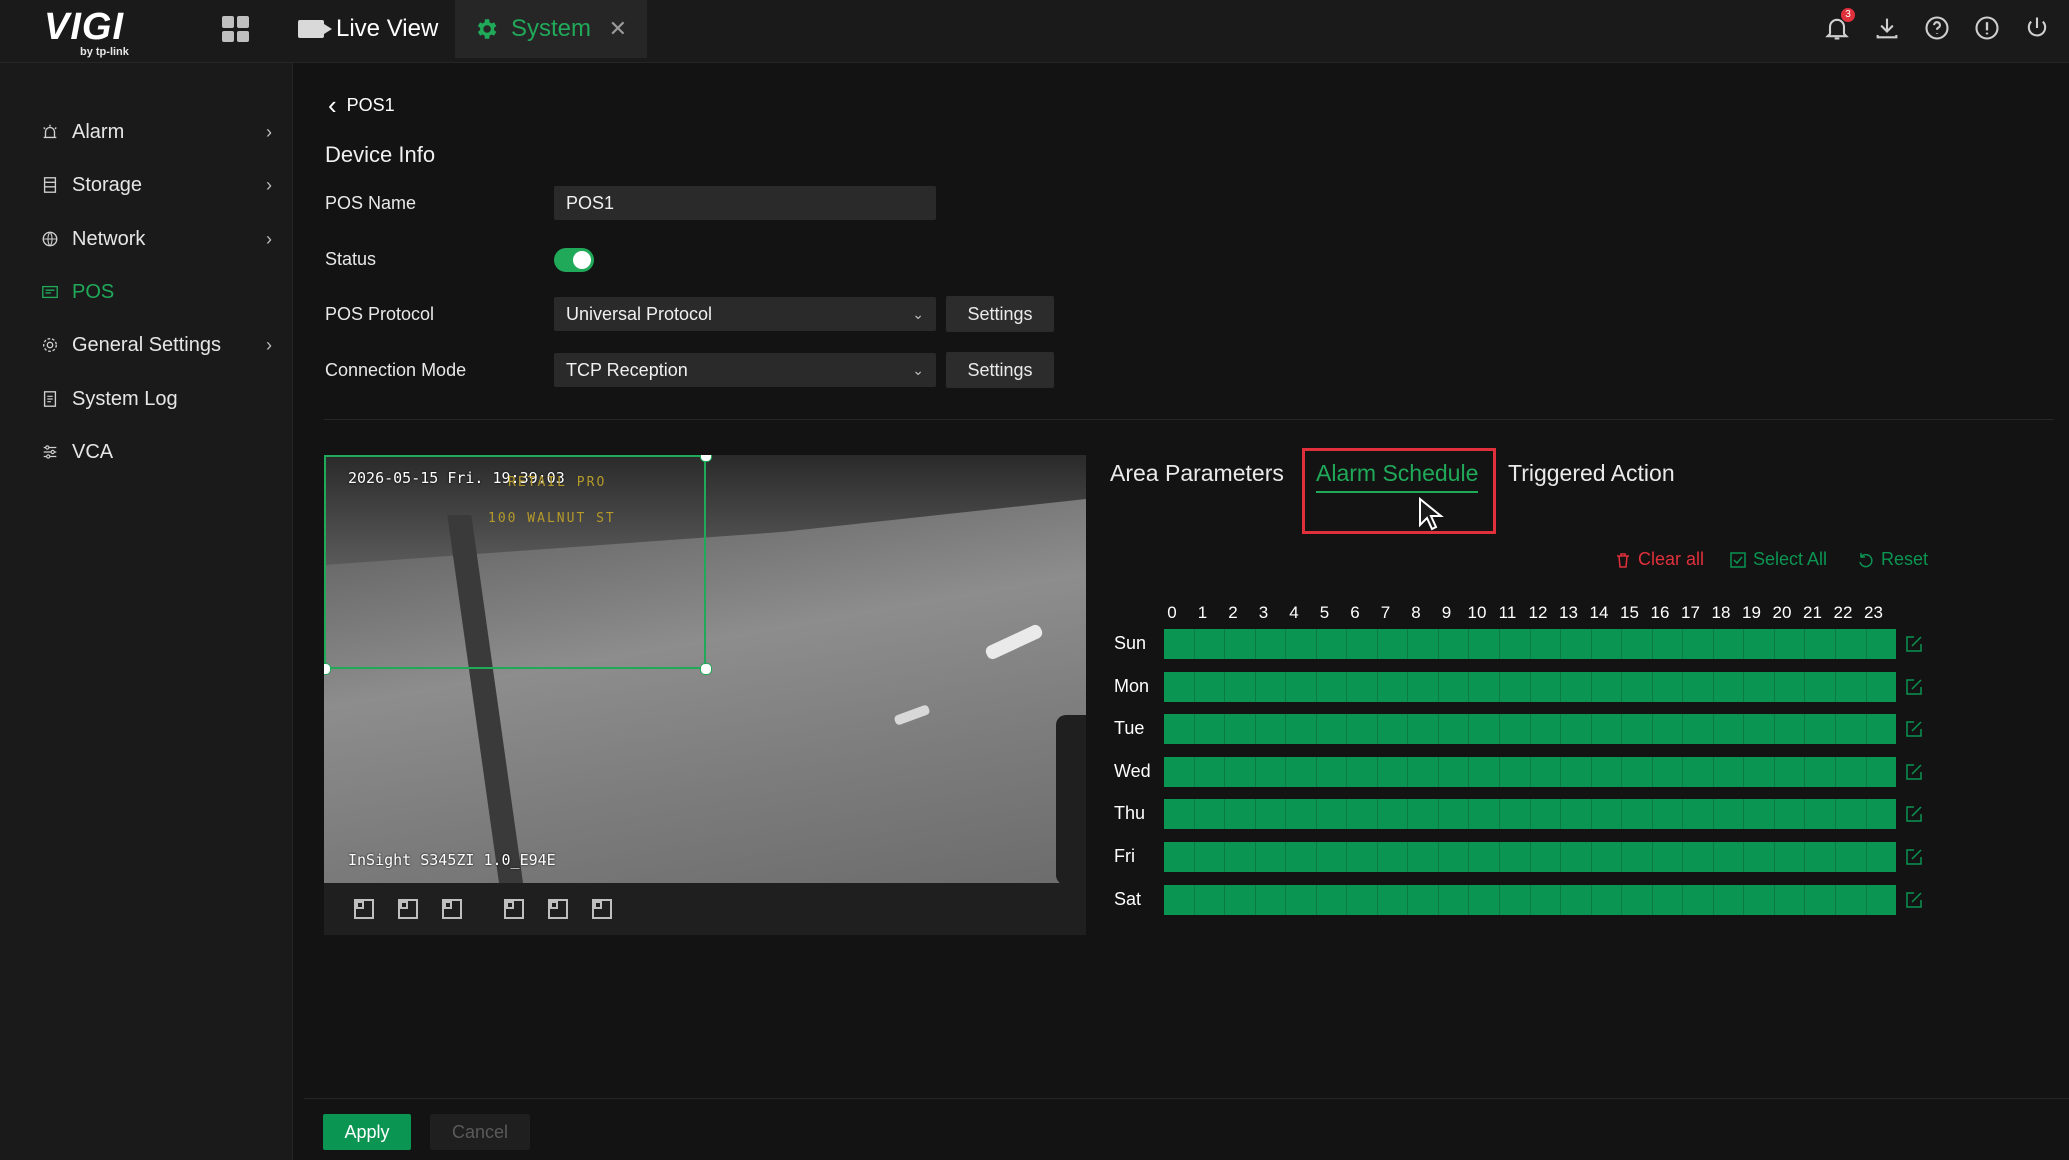 This screenshot has height=1160, width=2069. I want to click on tab-system: System ✕, so click(551, 29).